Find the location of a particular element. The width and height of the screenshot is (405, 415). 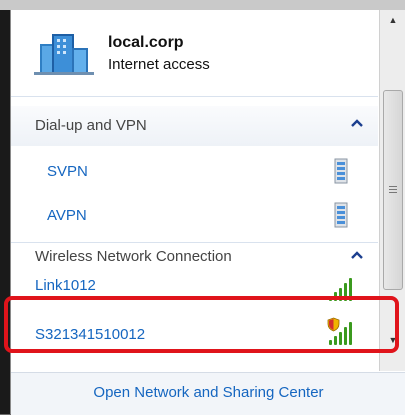

vertical-scrollbar: ▲ ▼ is located at coordinates (392, 190).